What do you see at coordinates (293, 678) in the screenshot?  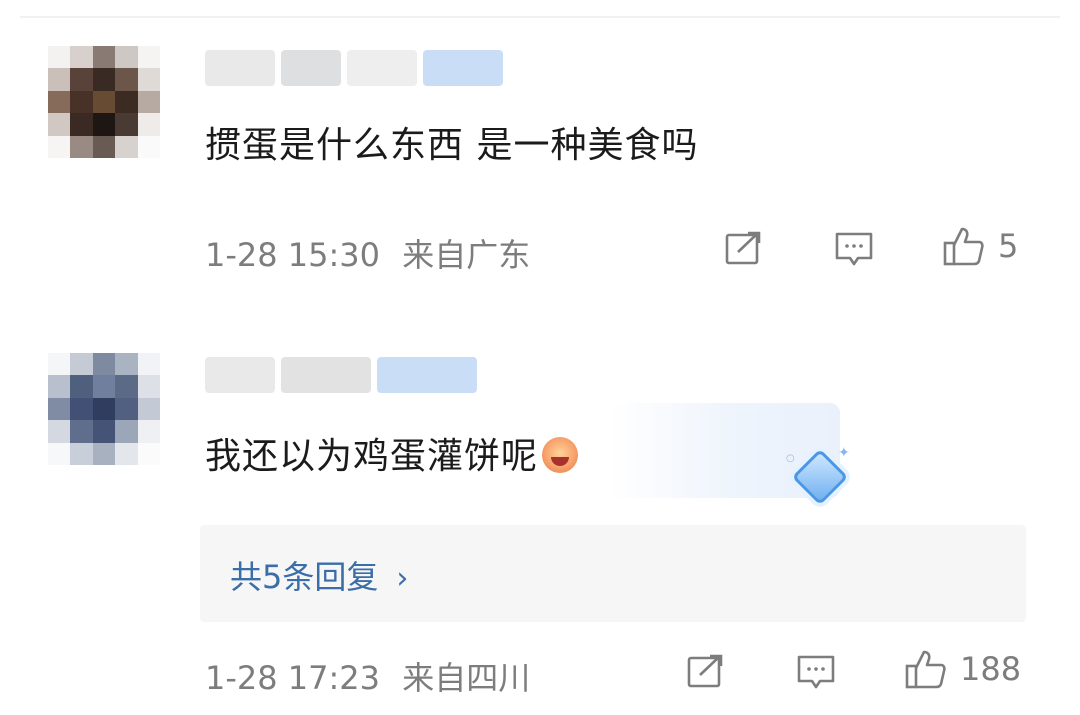 I see `comment-time: 1-28 17:23` at bounding box center [293, 678].